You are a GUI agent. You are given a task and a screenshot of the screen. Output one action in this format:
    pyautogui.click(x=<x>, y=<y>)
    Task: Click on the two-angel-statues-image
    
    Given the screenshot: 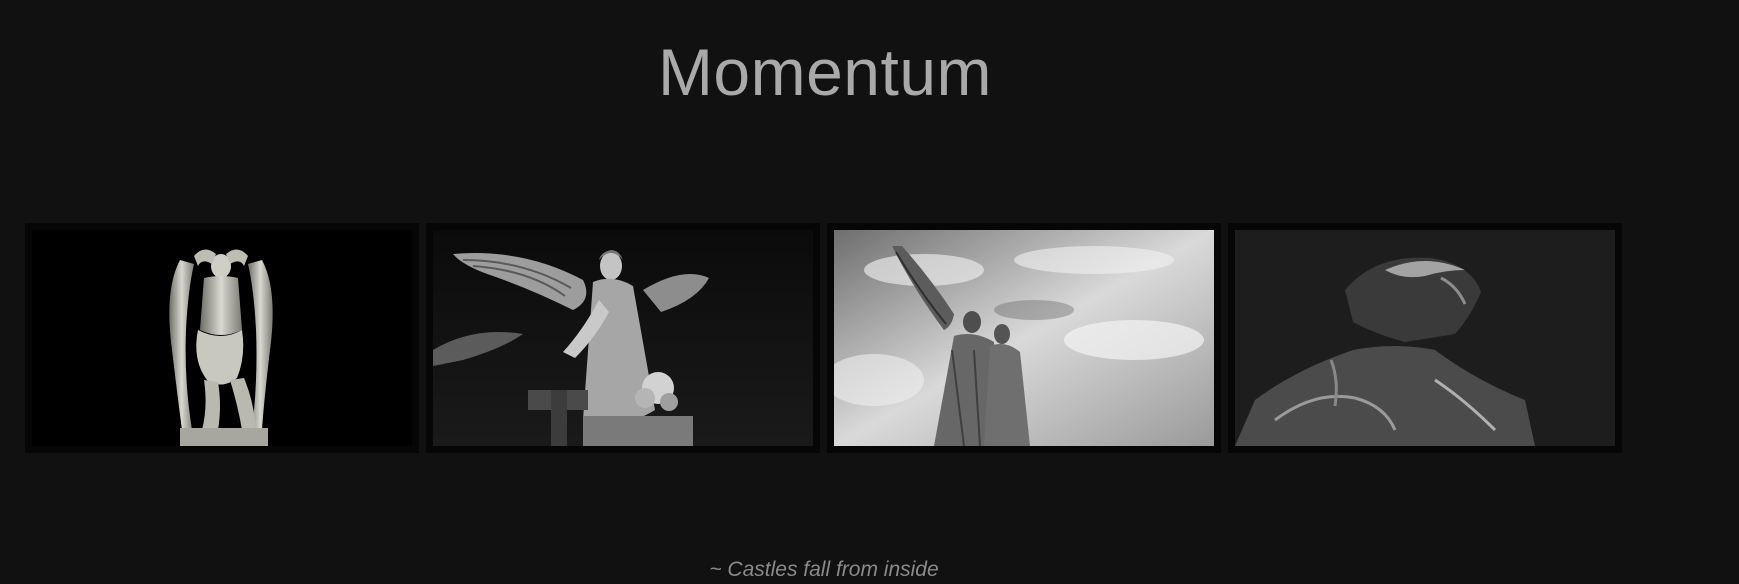 What is the action you would take?
    pyautogui.click(x=1024, y=338)
    